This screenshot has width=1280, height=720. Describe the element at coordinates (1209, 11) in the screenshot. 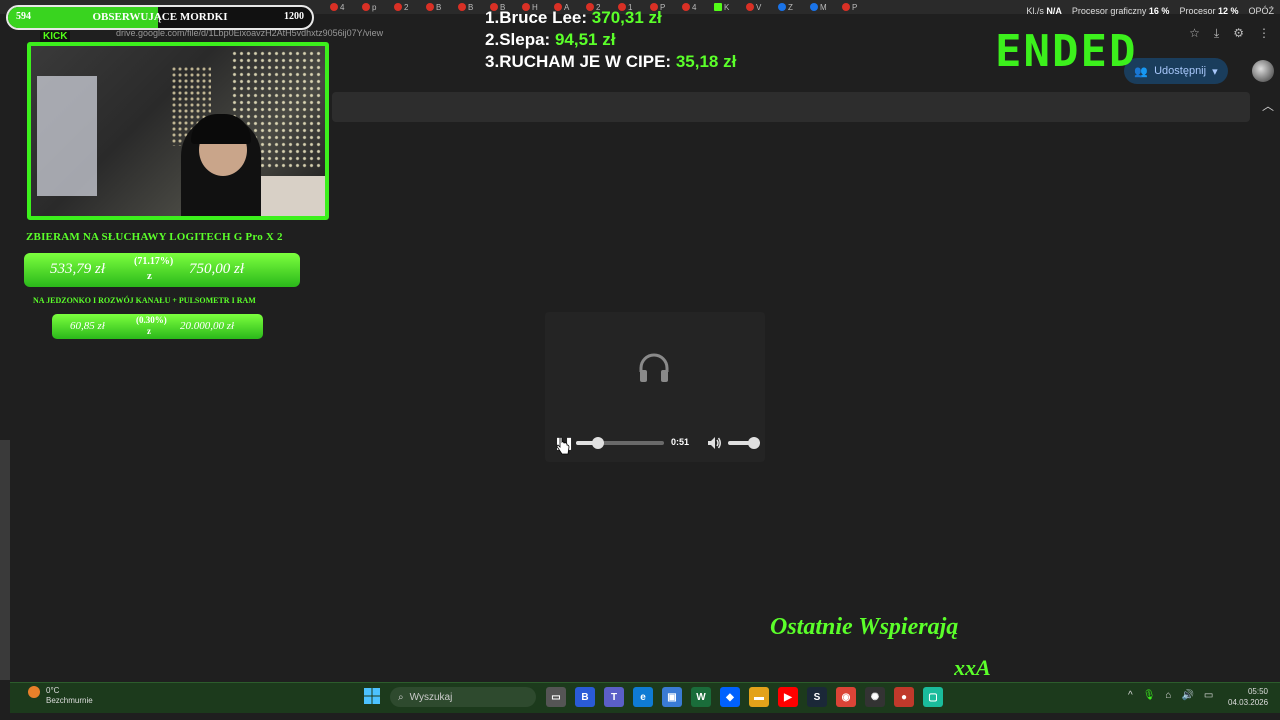

I see `cpu-stat: Procesor 12 %` at that location.